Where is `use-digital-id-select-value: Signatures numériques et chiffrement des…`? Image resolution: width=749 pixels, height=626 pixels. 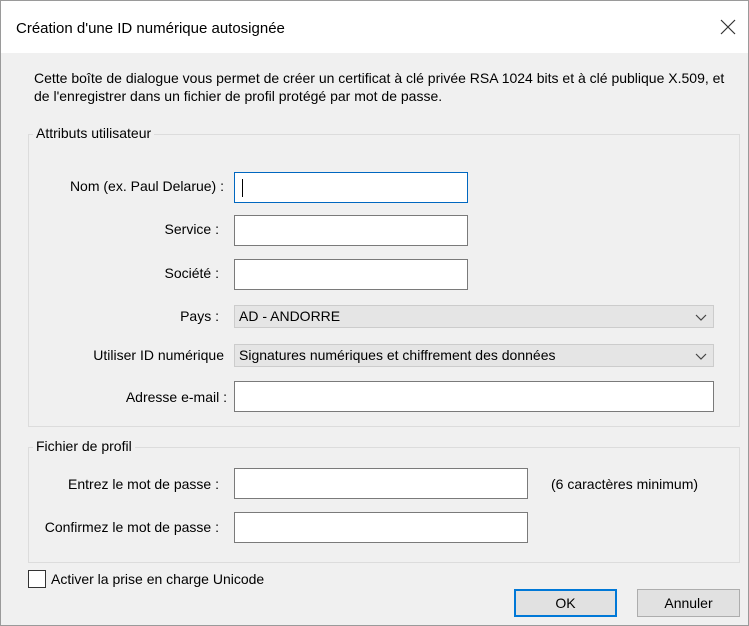 use-digital-id-select-value: Signatures numériques et chiffrement des… is located at coordinates (397, 355).